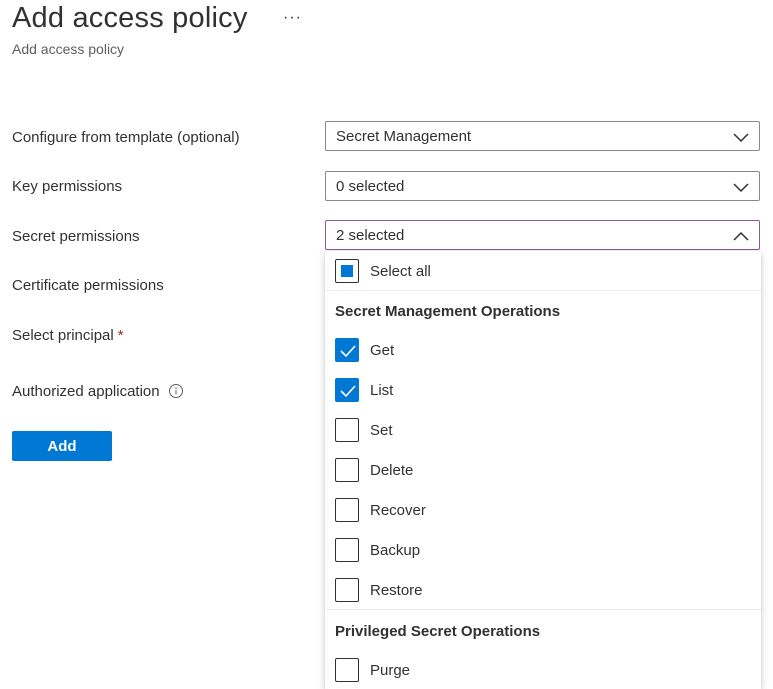 This screenshot has height=689, width=773. I want to click on option-list: List, so click(364, 390).